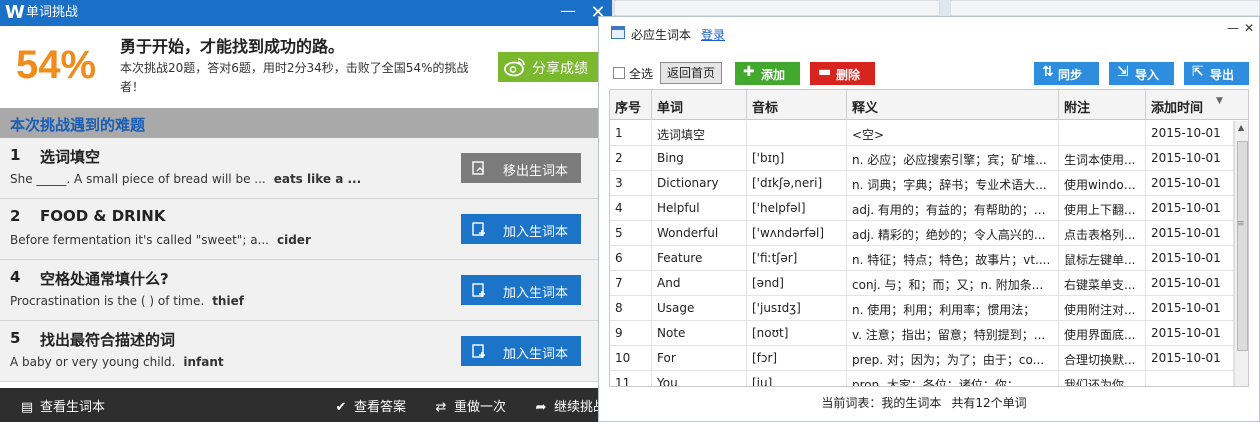 This screenshot has width=1260, height=422. Describe the element at coordinates (15, 216) in the screenshot. I see `item-number: 2` at that location.